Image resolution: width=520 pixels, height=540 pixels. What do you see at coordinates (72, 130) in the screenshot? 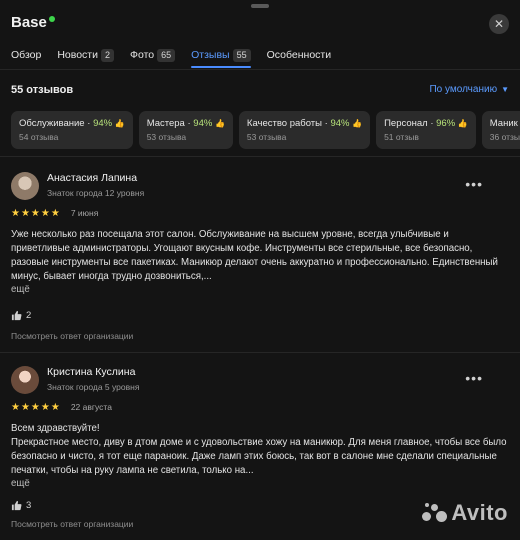
I see `aspect-chip: Обслуживание · 94% 👍 54 отзыва` at bounding box center [72, 130].